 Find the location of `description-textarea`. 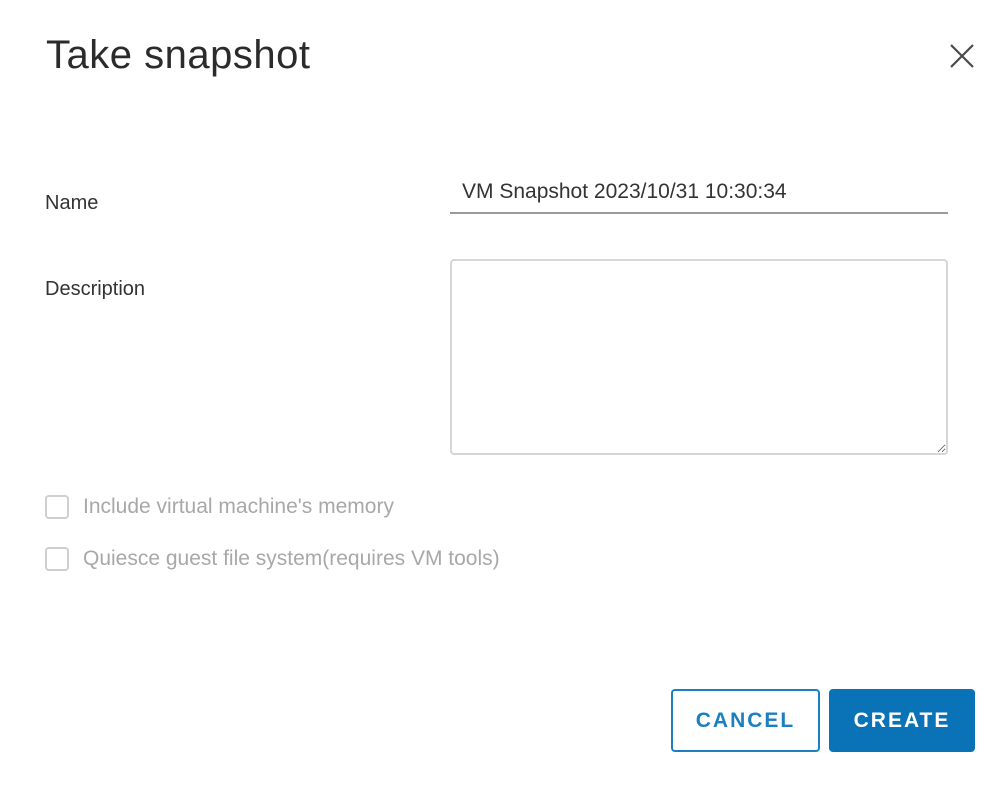

description-textarea is located at coordinates (699, 357).